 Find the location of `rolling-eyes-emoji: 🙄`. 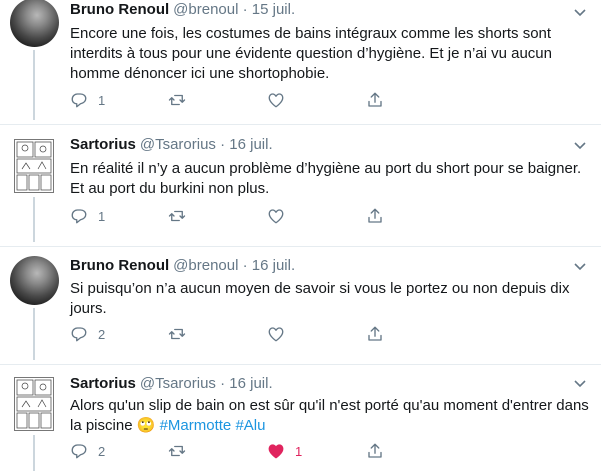

rolling-eyes-emoji: 🙄 is located at coordinates (146, 425).